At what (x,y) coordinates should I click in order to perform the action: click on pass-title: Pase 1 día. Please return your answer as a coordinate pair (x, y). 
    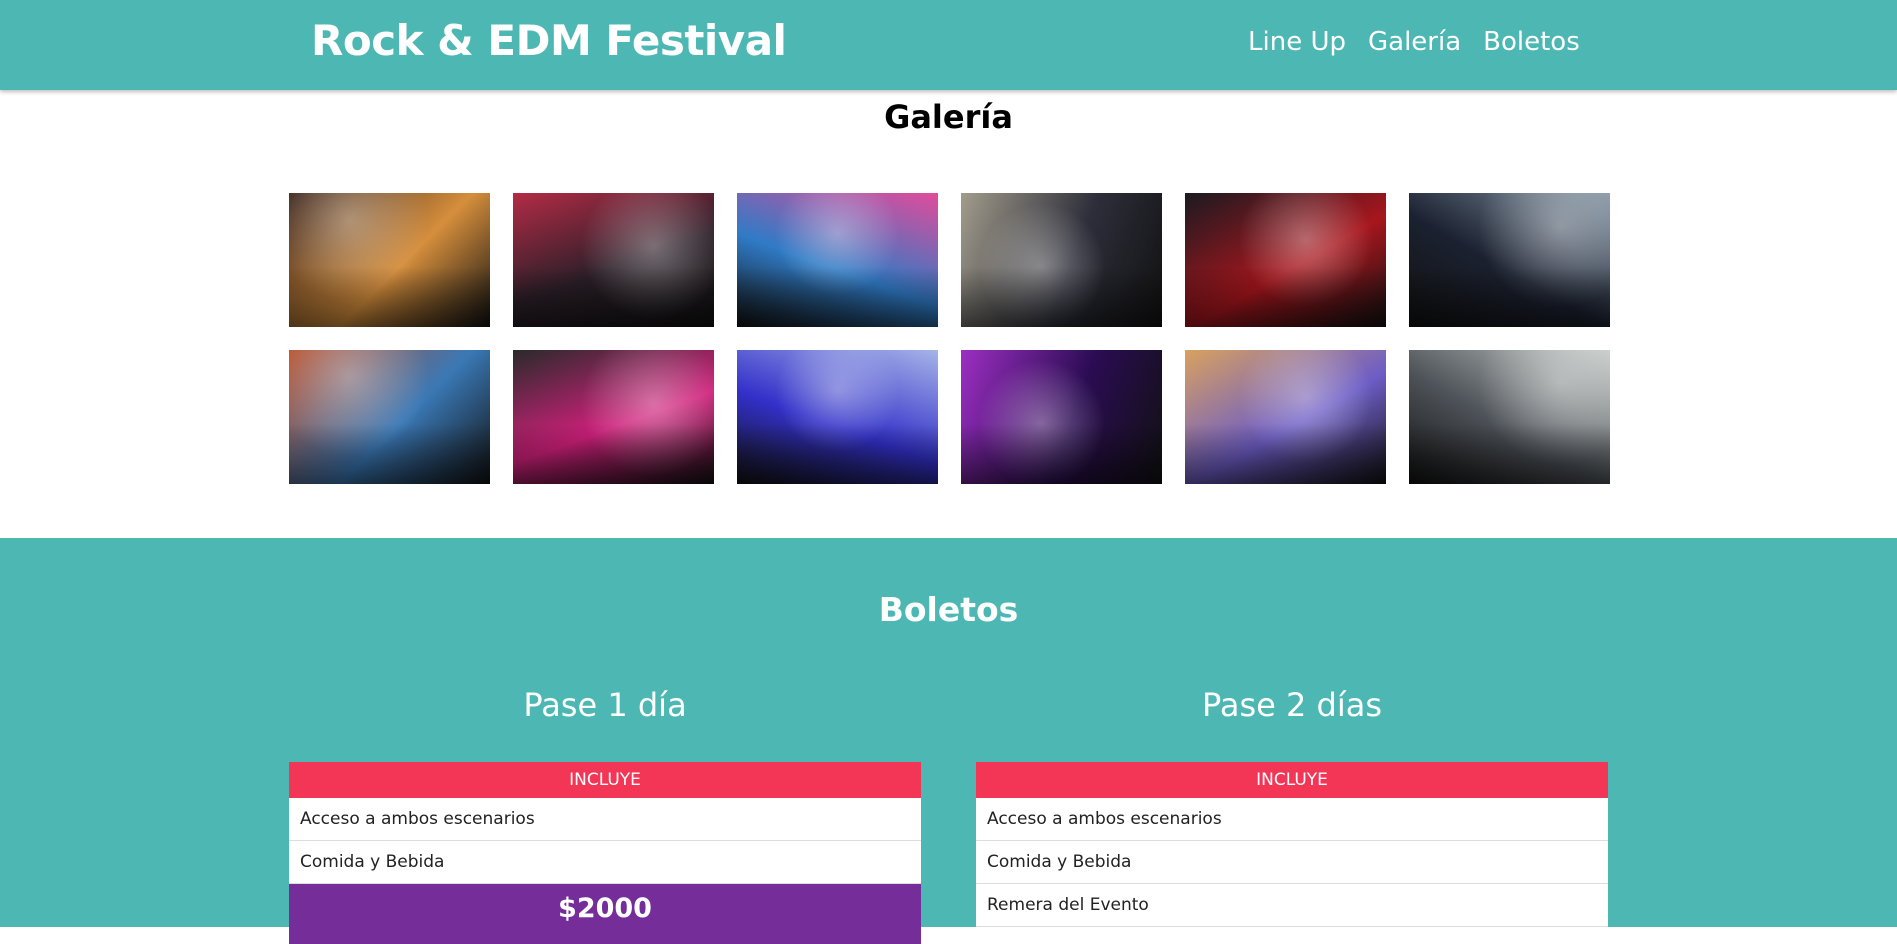
    Looking at the image, I should click on (605, 705).